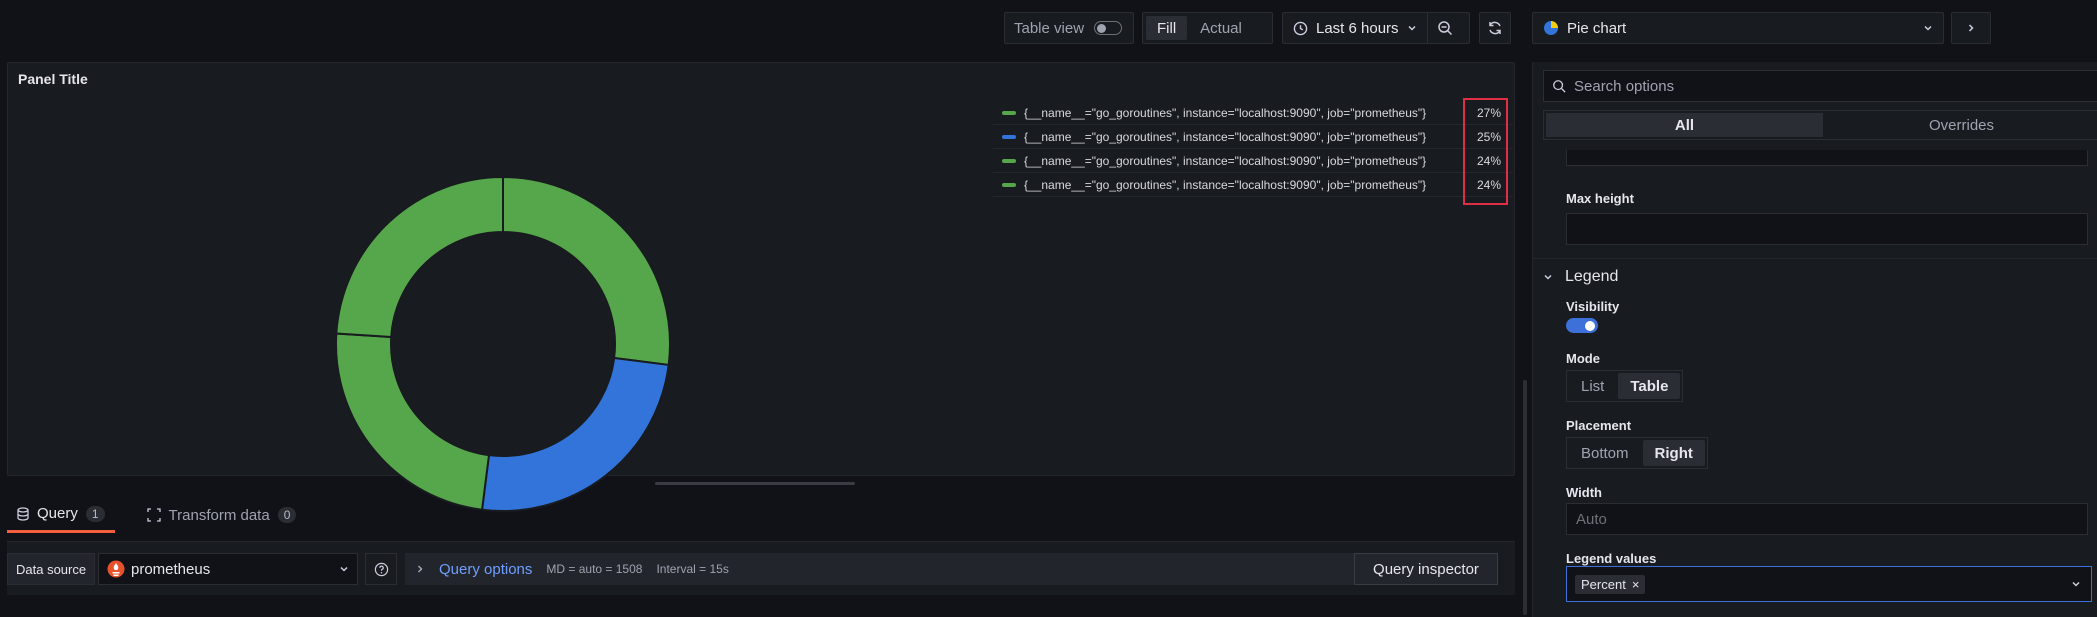 This screenshot has width=2097, height=617. What do you see at coordinates (1485, 151) in the screenshot?
I see `highlight-box` at bounding box center [1485, 151].